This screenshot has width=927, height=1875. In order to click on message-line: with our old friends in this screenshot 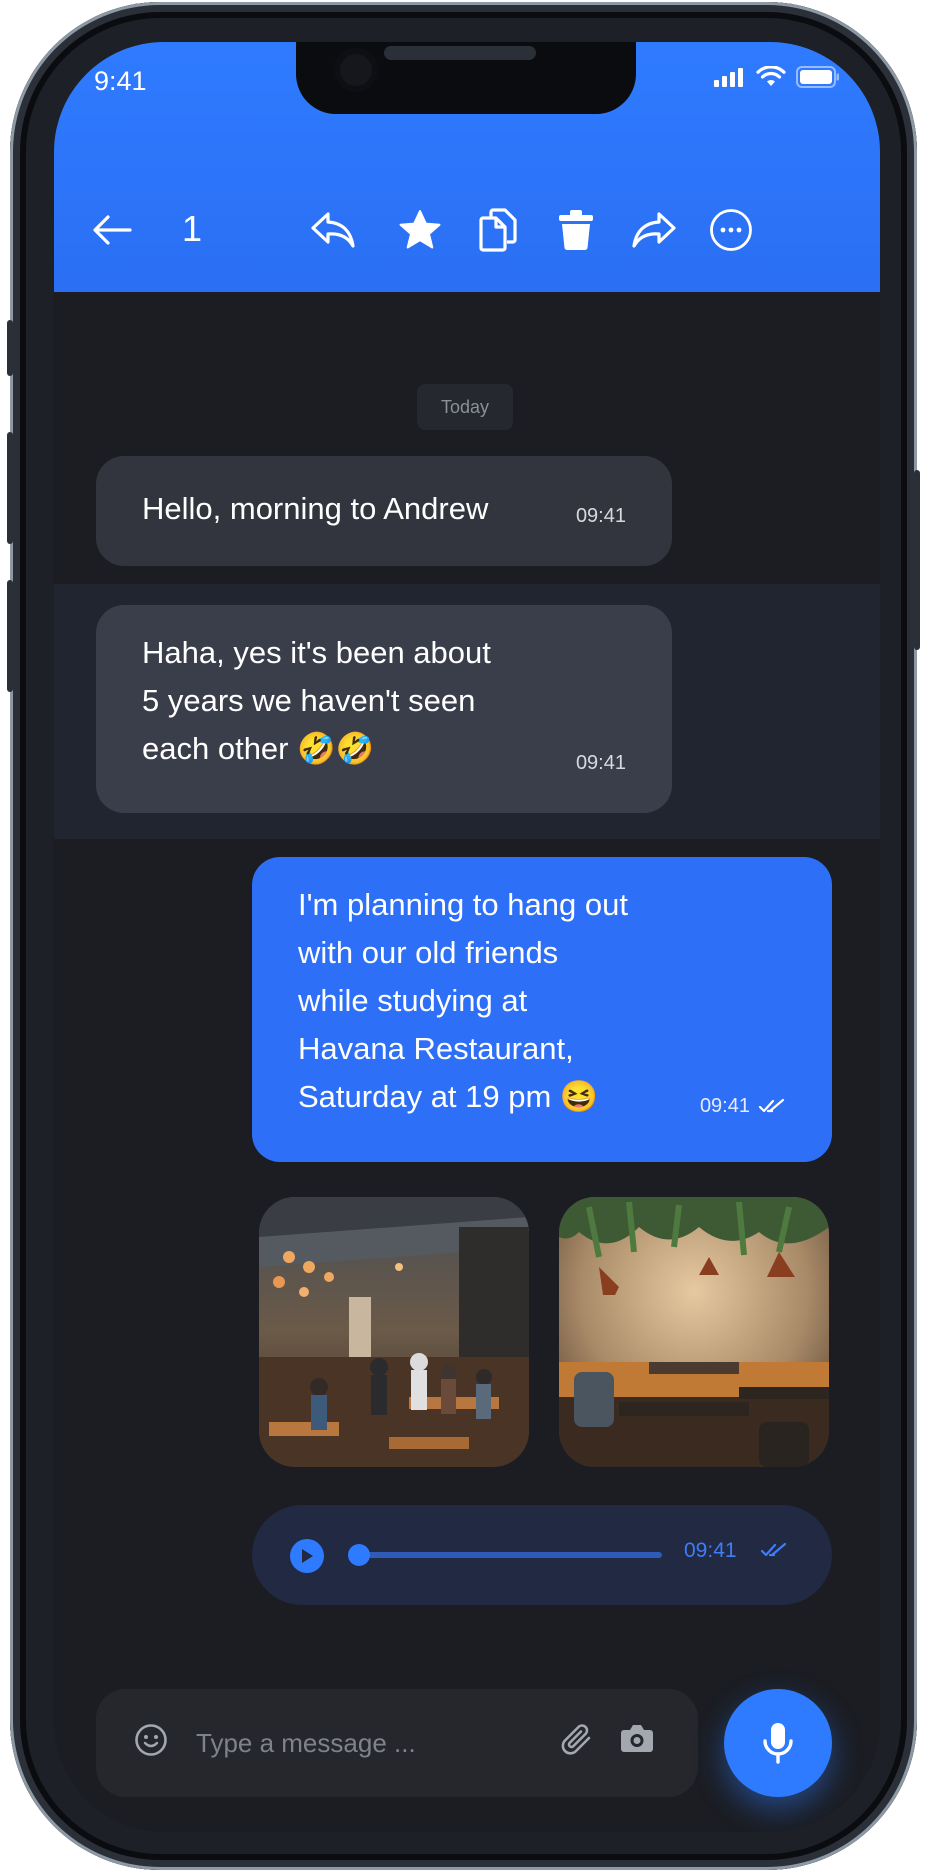, I will do `click(428, 952)`.